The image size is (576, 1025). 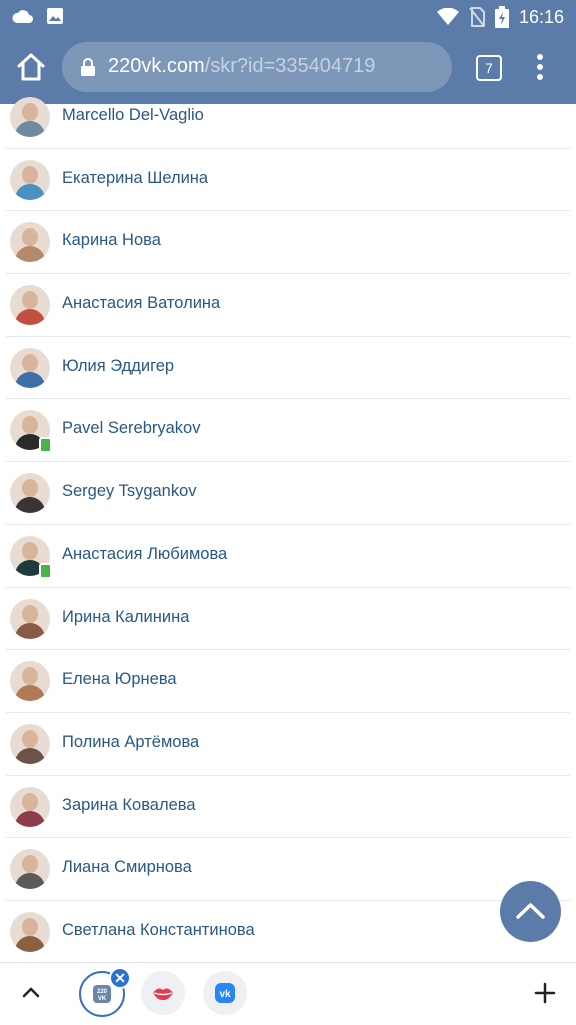 What do you see at coordinates (541, 16) in the screenshot?
I see `status-time: 16:16` at bounding box center [541, 16].